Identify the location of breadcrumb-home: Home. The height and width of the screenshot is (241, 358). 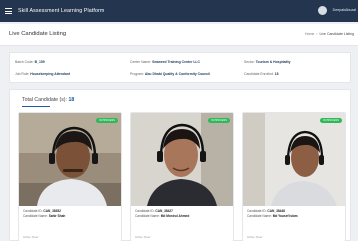
(309, 34).